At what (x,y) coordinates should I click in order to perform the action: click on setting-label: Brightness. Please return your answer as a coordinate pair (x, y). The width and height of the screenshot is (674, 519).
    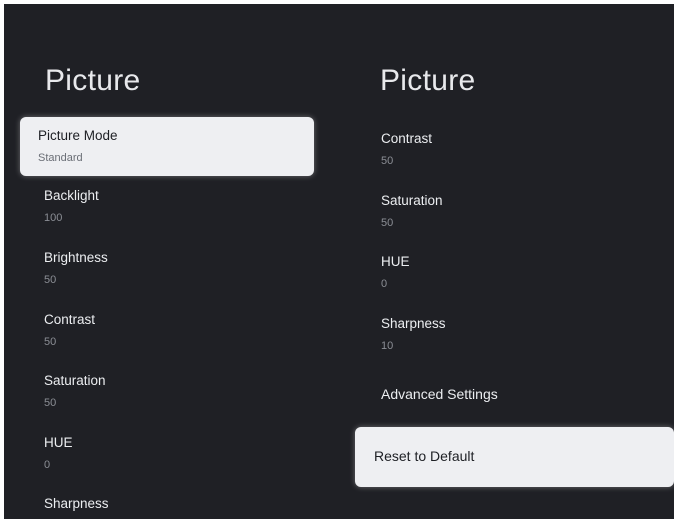
    Looking at the image, I should click on (76, 257).